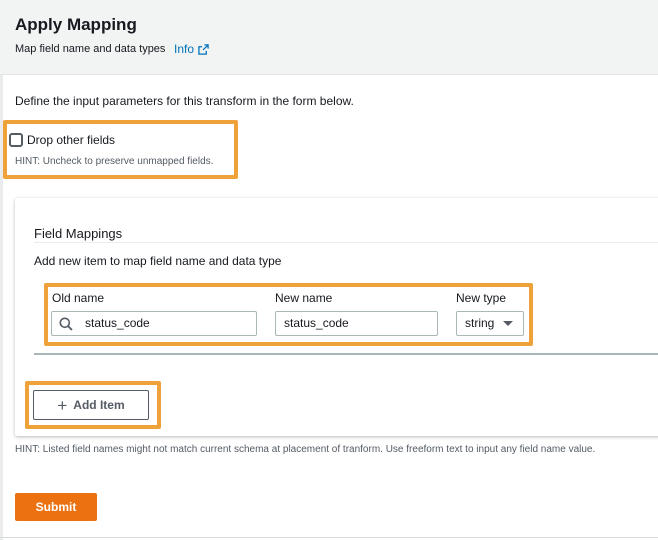 The width and height of the screenshot is (658, 540). What do you see at coordinates (203, 49) in the screenshot?
I see `external-link-icon` at bounding box center [203, 49].